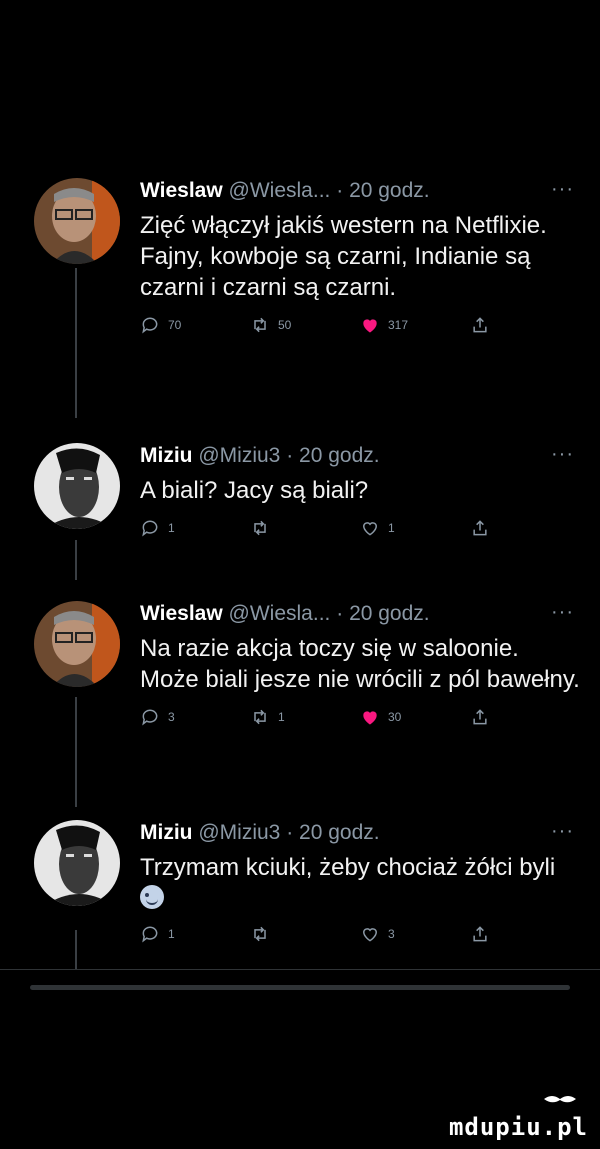  I want to click on tweet-text-container: Trzymam kciuki, żeby chociaż żółci byli, so click(360, 883).